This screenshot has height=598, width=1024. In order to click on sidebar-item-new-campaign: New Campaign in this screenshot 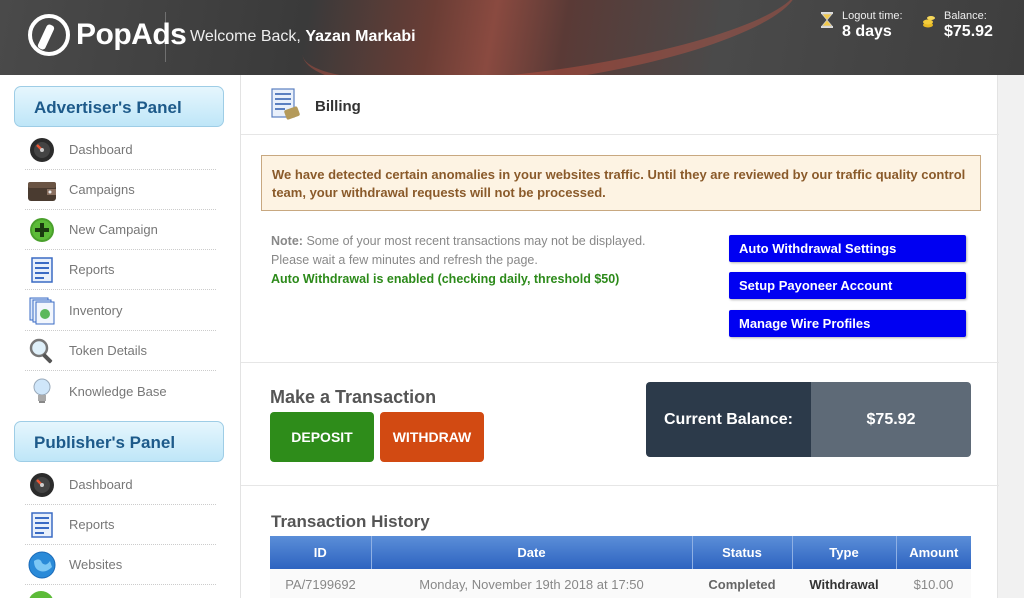, I will do `click(120, 230)`.